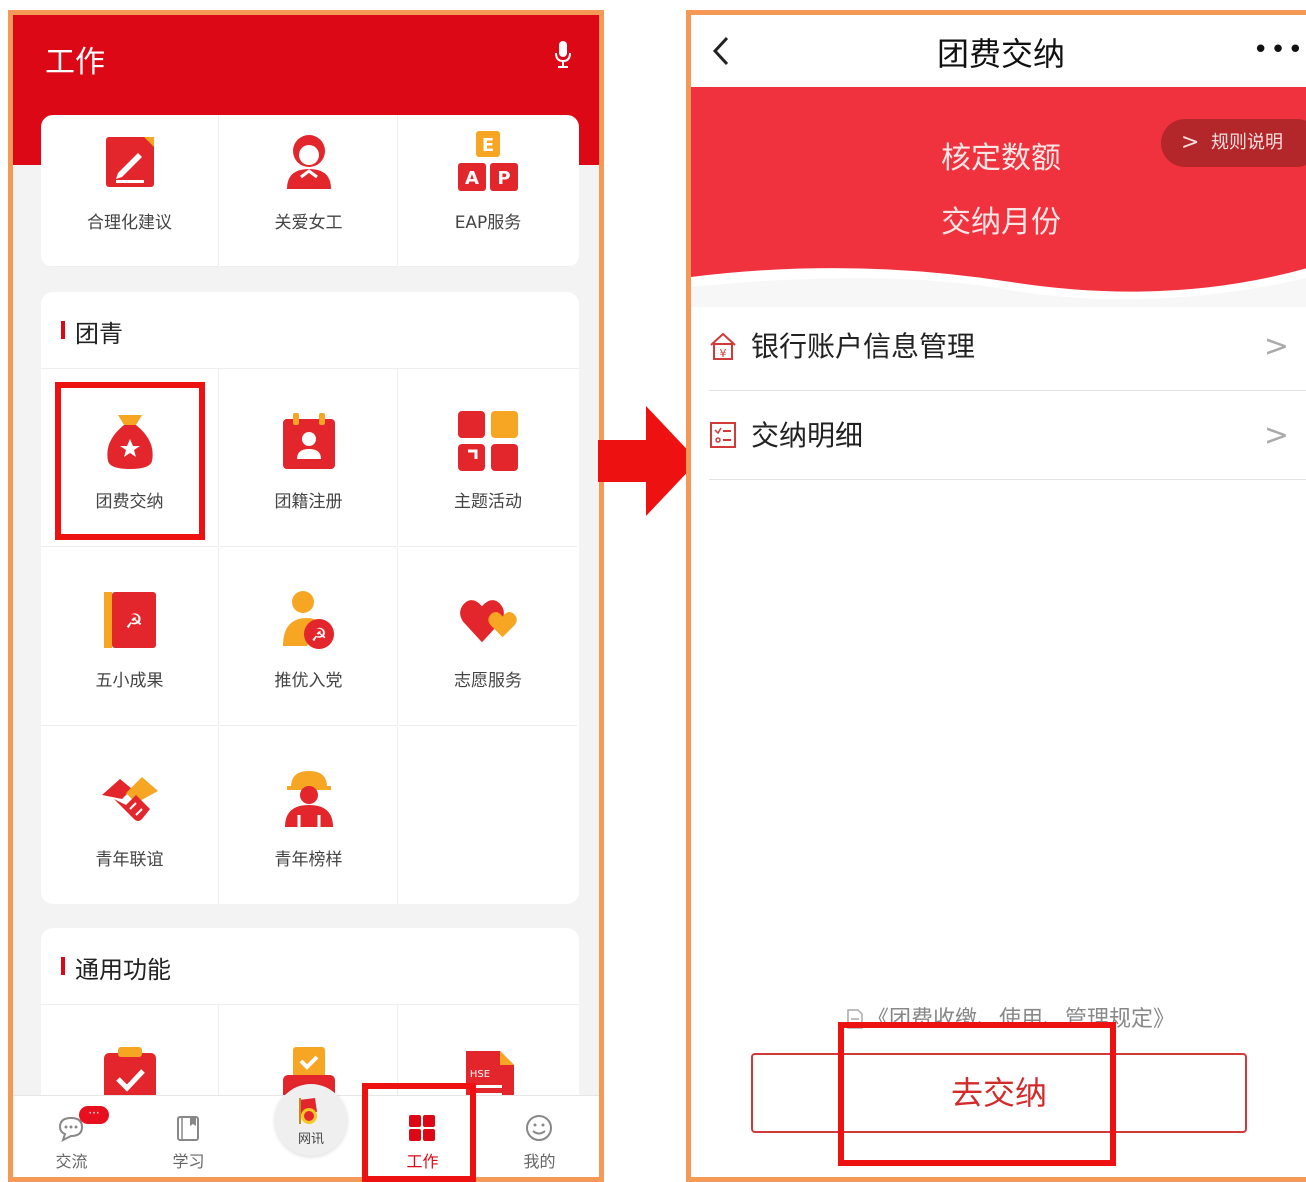  Describe the element at coordinates (503, 178) in the screenshot. I see `eap-letter-p: P` at that location.